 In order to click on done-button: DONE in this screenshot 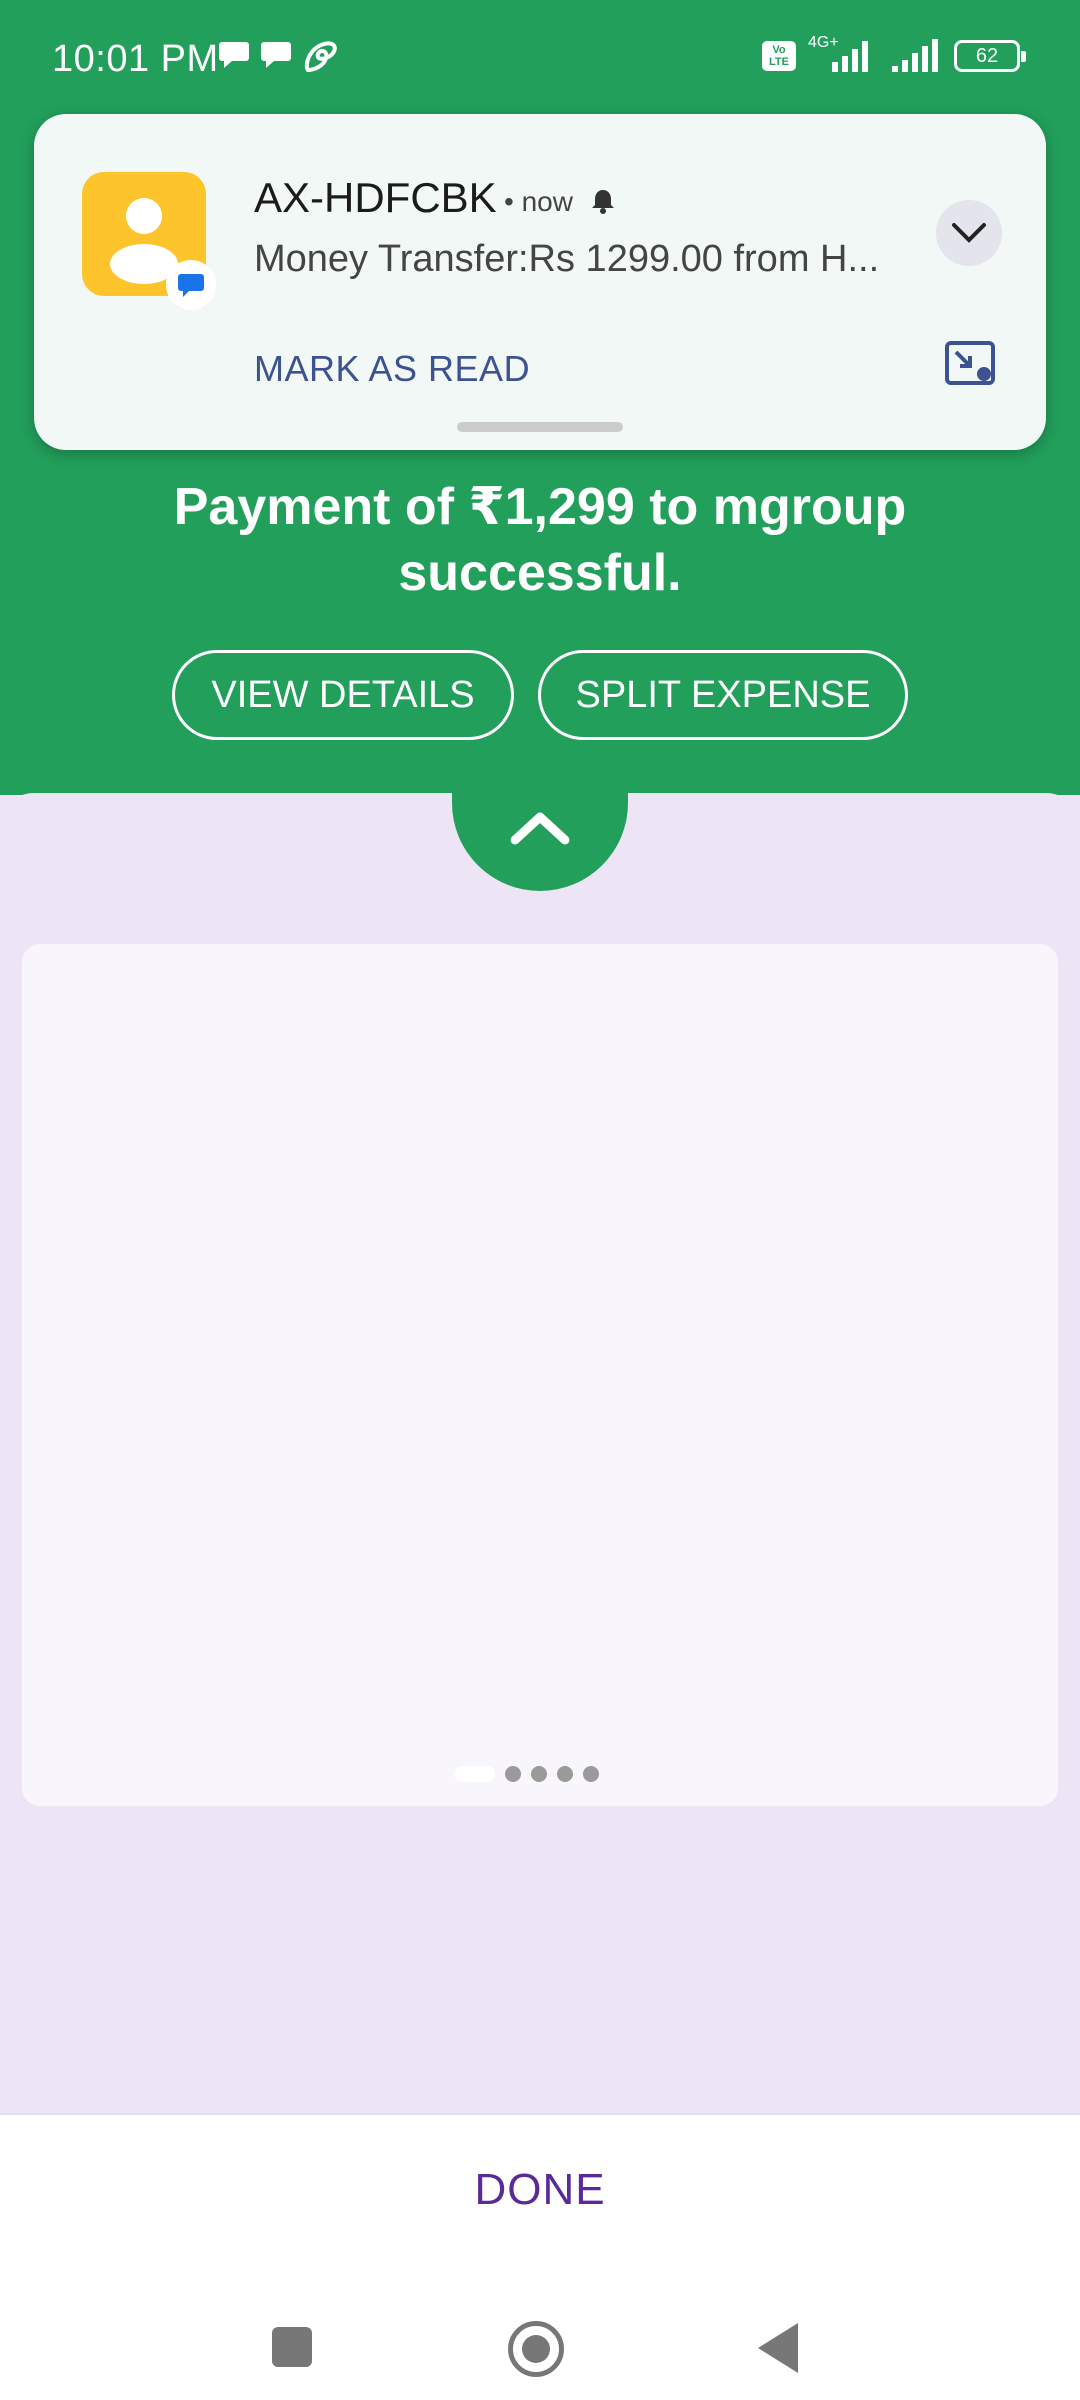, I will do `click(540, 2190)`.